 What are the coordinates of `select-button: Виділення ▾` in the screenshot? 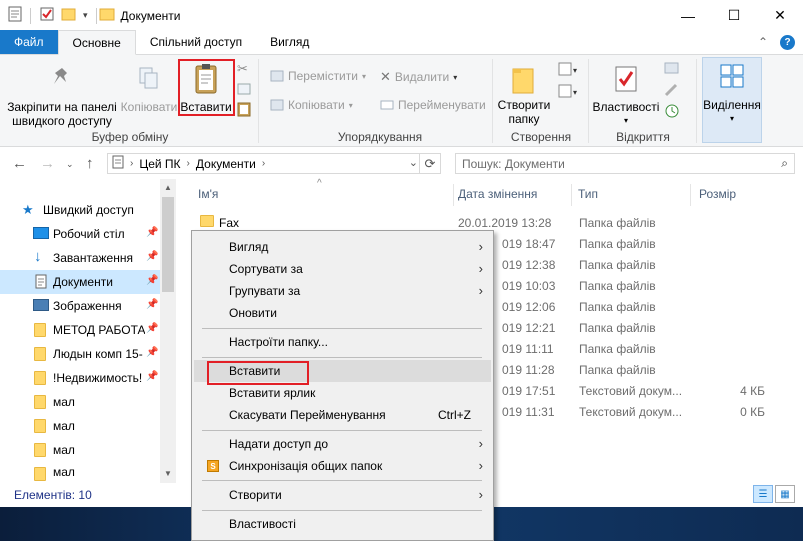 It's located at (732, 100).